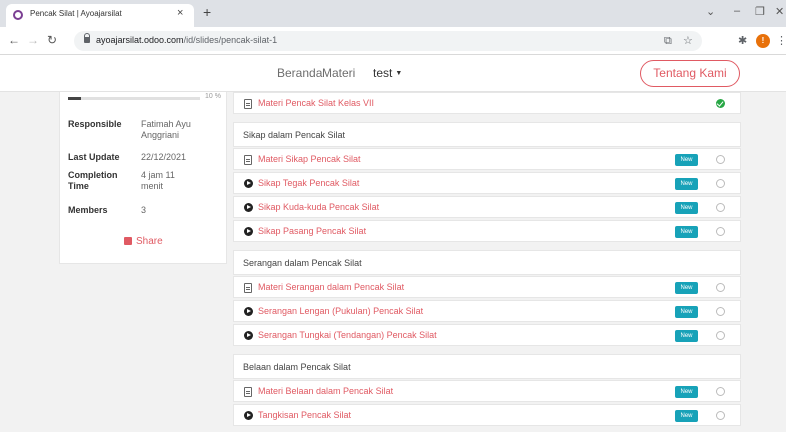 This screenshot has height=432, width=786. What do you see at coordinates (308, 183) in the screenshot?
I see `item-title-link: Sikap Tegak Pencak Silat` at bounding box center [308, 183].